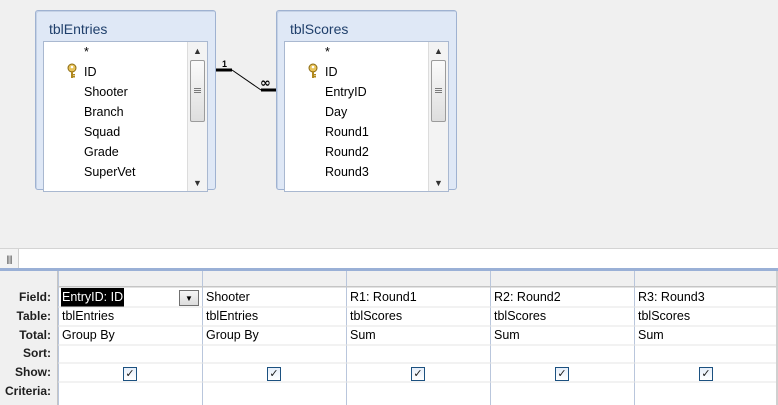 Image resolution: width=778 pixels, height=405 pixels. What do you see at coordinates (37, 353) in the screenshot?
I see `row-label-sort: Sort:` at bounding box center [37, 353].